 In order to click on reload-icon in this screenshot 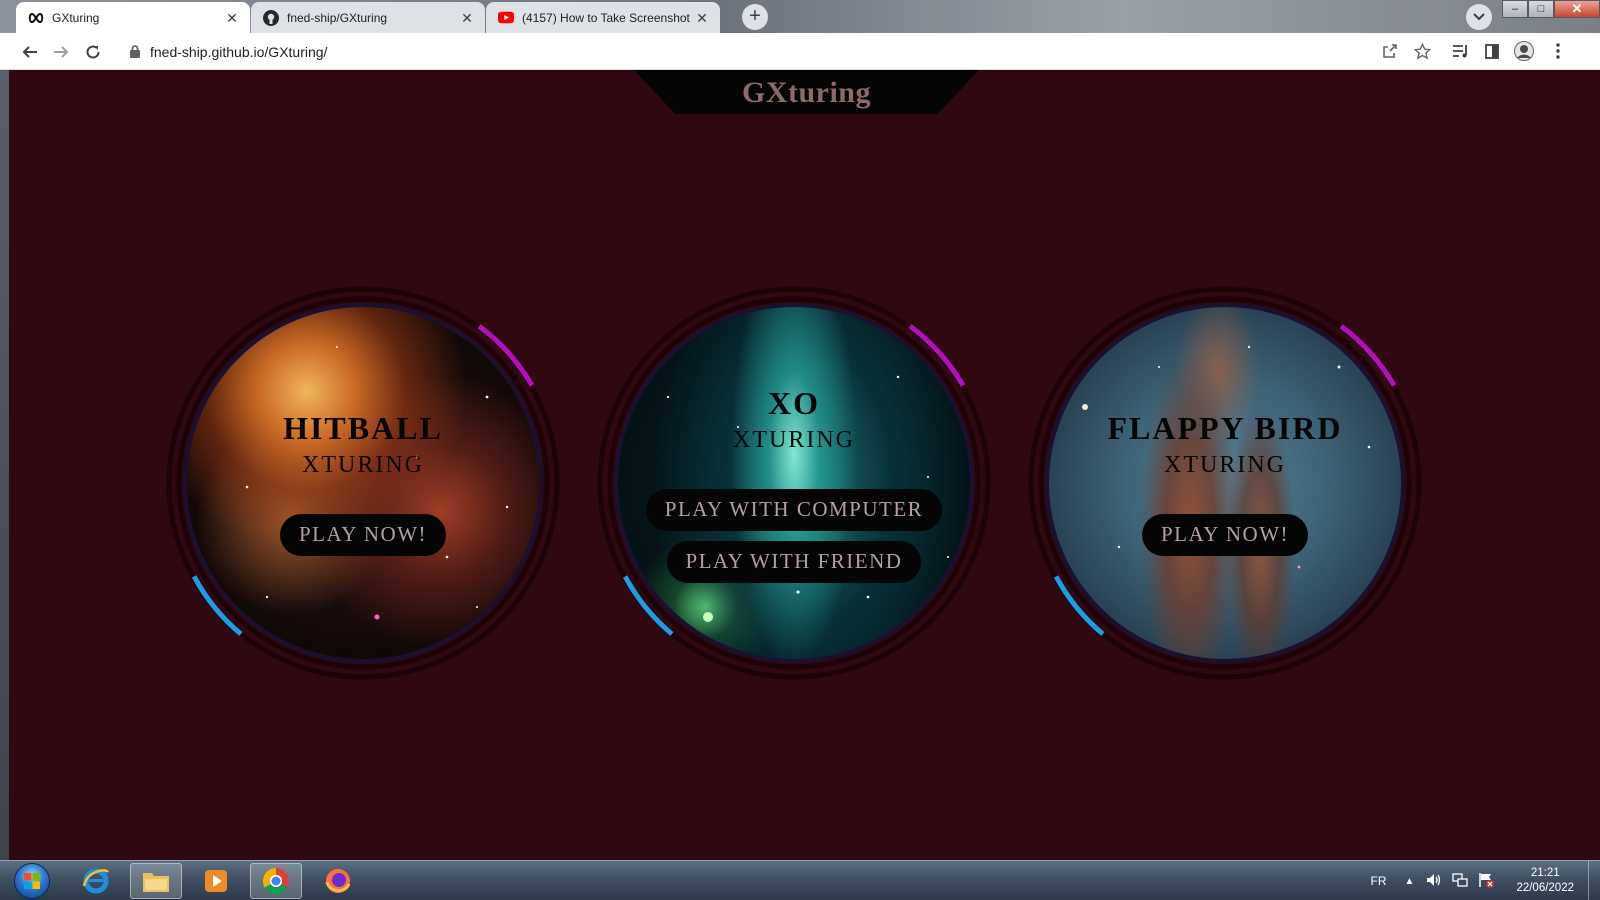, I will do `click(93, 52)`.